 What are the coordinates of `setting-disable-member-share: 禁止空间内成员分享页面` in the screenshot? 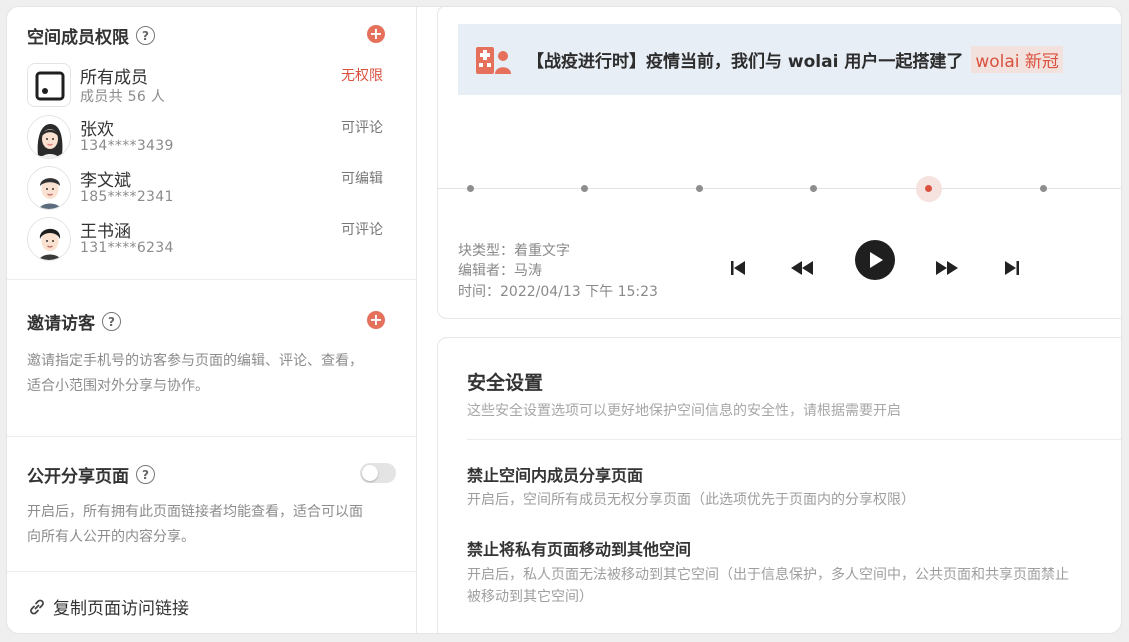 It's located at (555, 474).